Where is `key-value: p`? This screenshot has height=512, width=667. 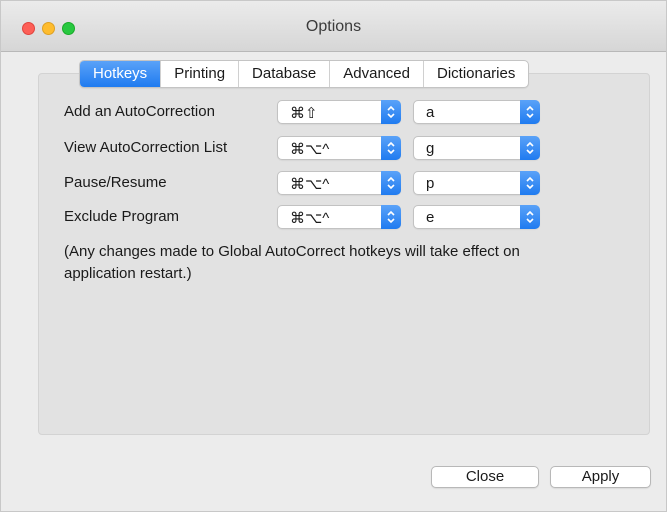 key-value: p is located at coordinates (430, 183).